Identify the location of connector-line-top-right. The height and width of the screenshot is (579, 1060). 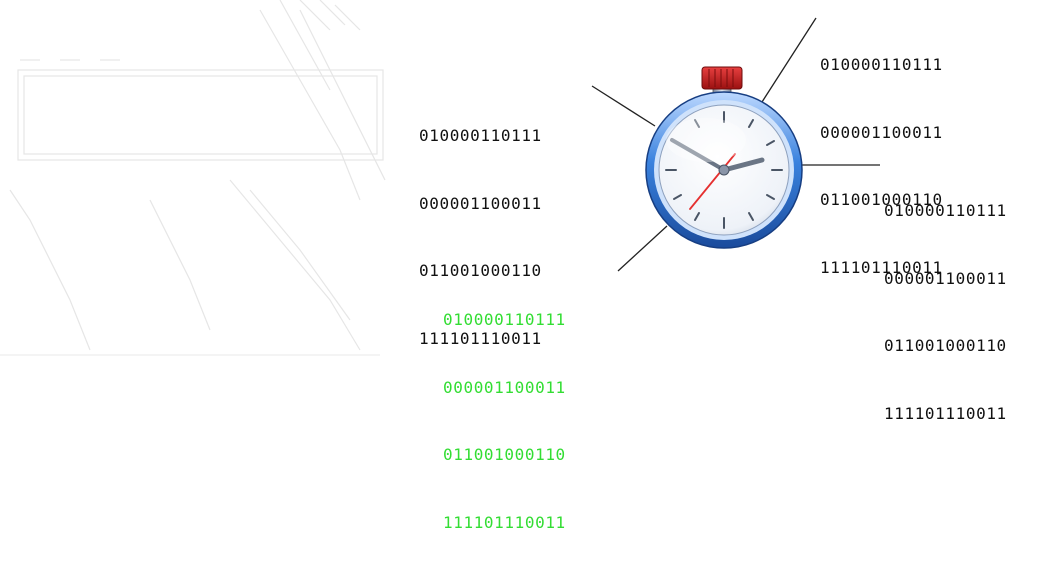
(789, 60).